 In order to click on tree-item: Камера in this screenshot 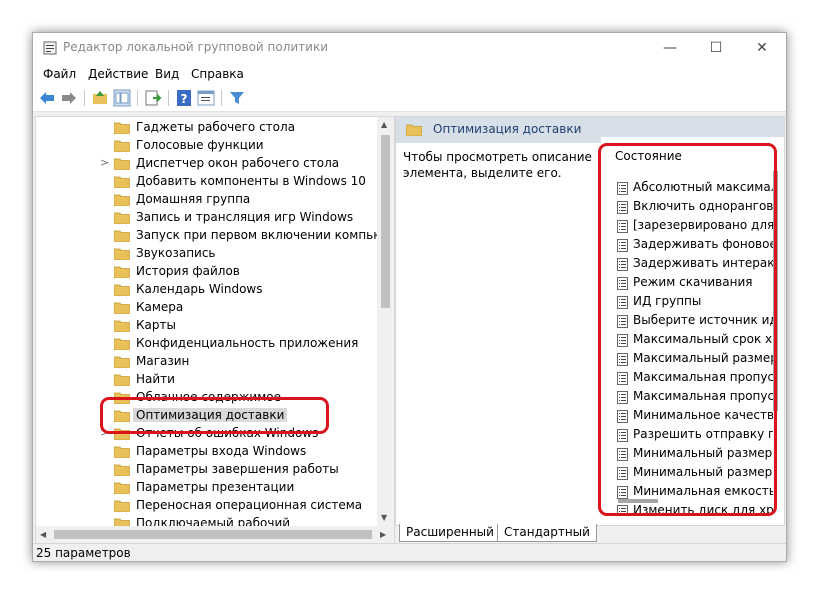, I will do `click(206, 308)`.